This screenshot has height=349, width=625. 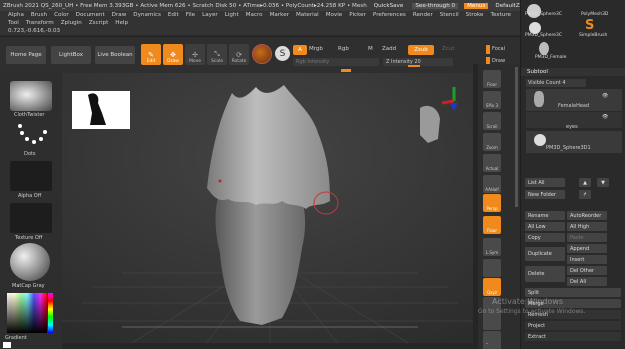 I want to click on insert-button: Insert, so click(x=587, y=259).